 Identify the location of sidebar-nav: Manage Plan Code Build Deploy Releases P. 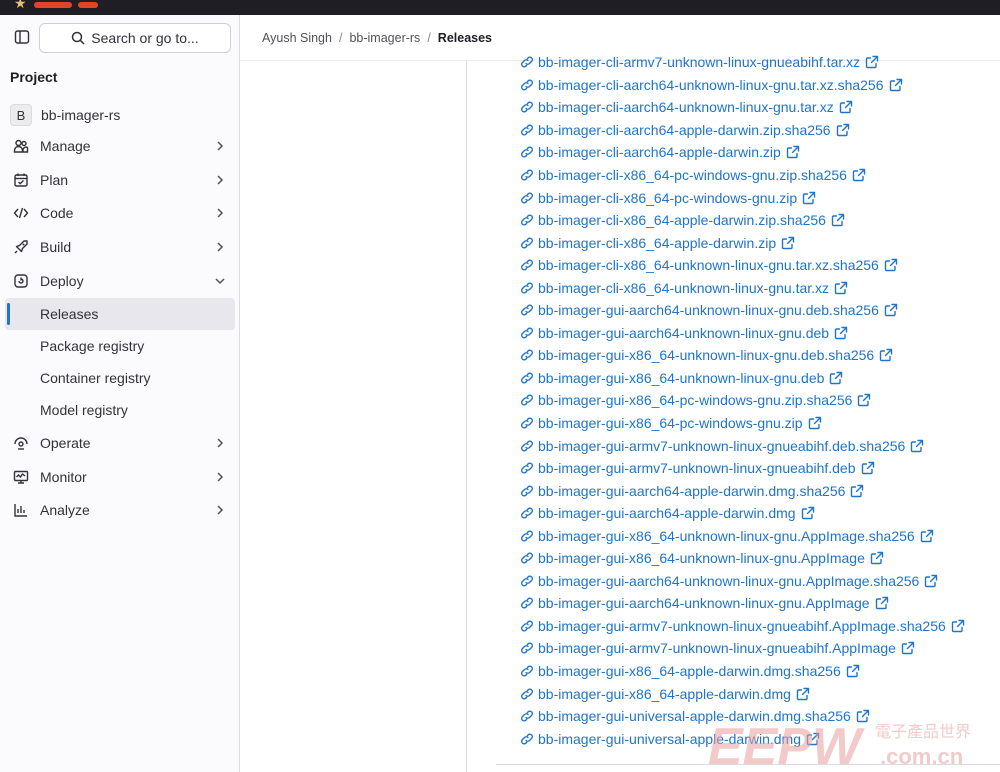
(120, 328).